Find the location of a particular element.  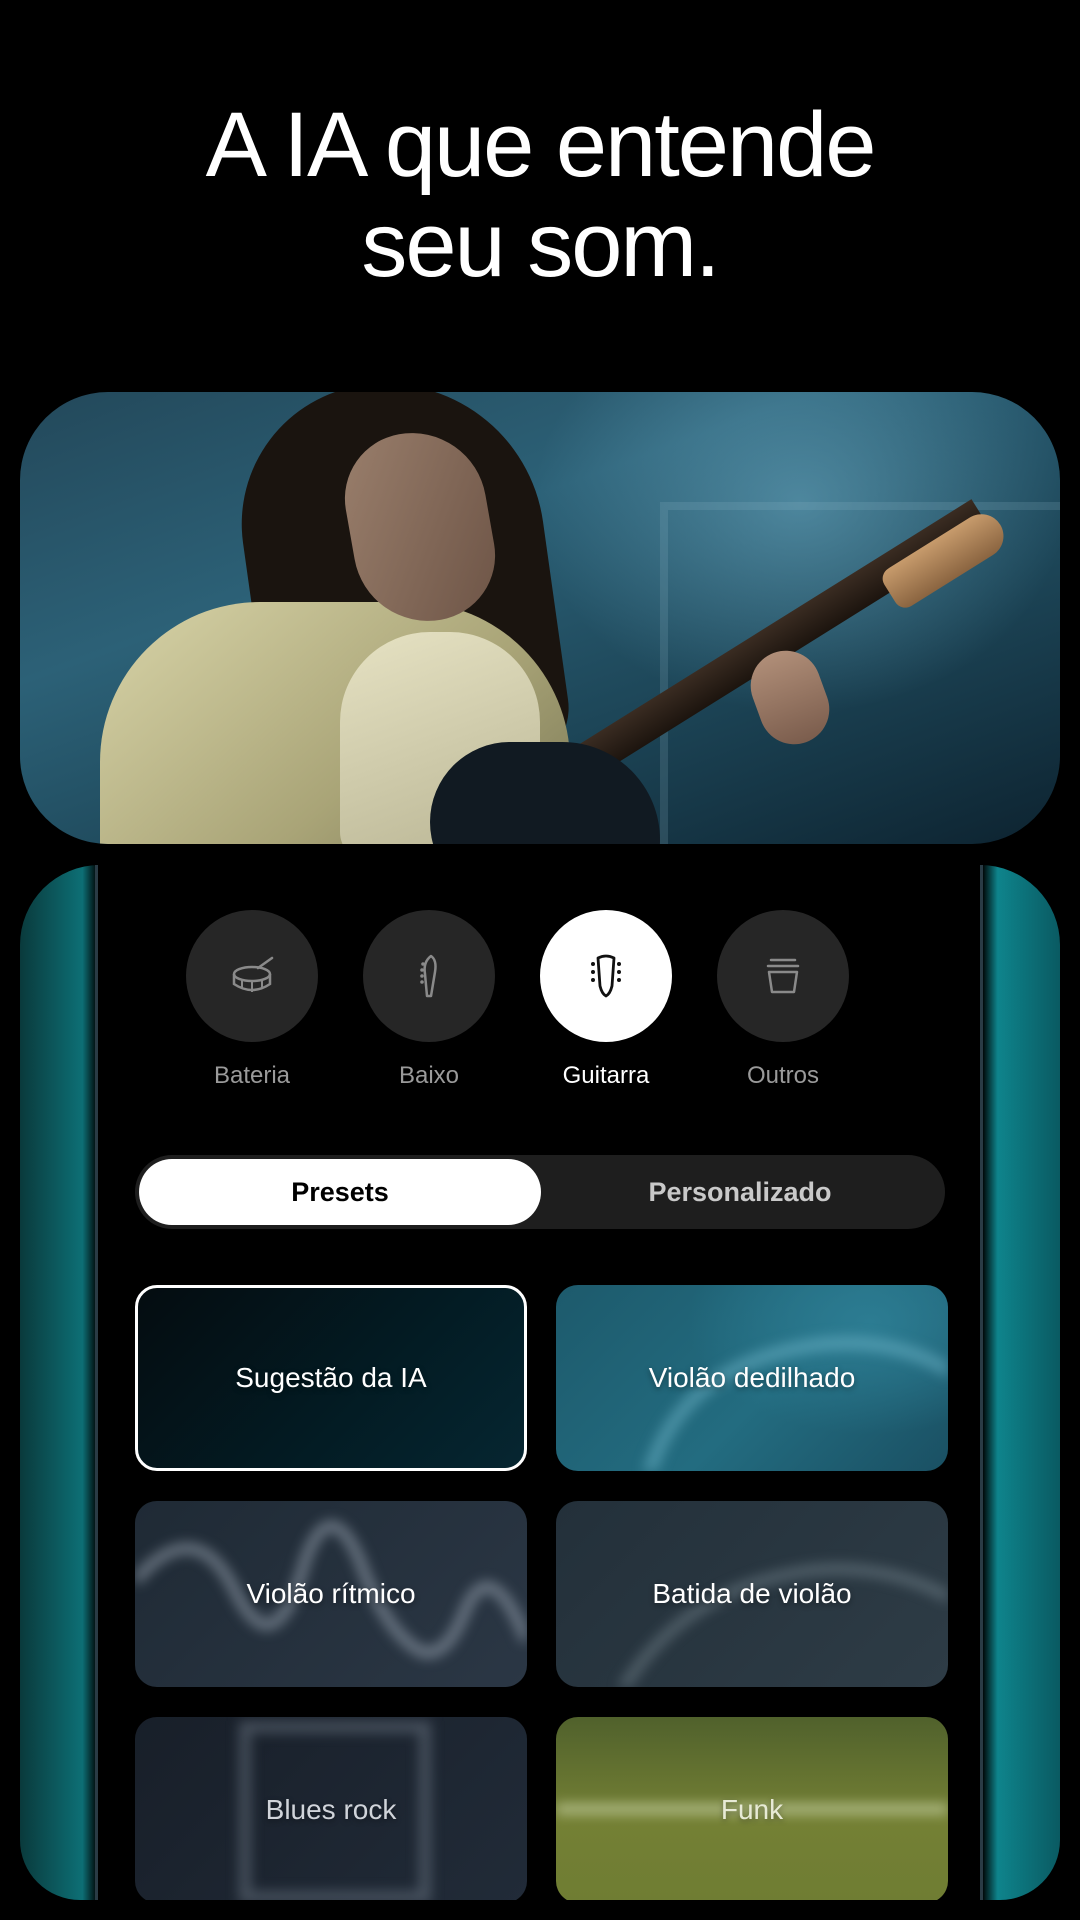

preset-funk: Funk is located at coordinates (752, 1808).